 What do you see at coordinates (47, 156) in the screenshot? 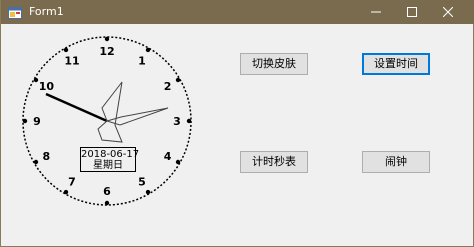
I see `clock-numeral: 8` at bounding box center [47, 156].